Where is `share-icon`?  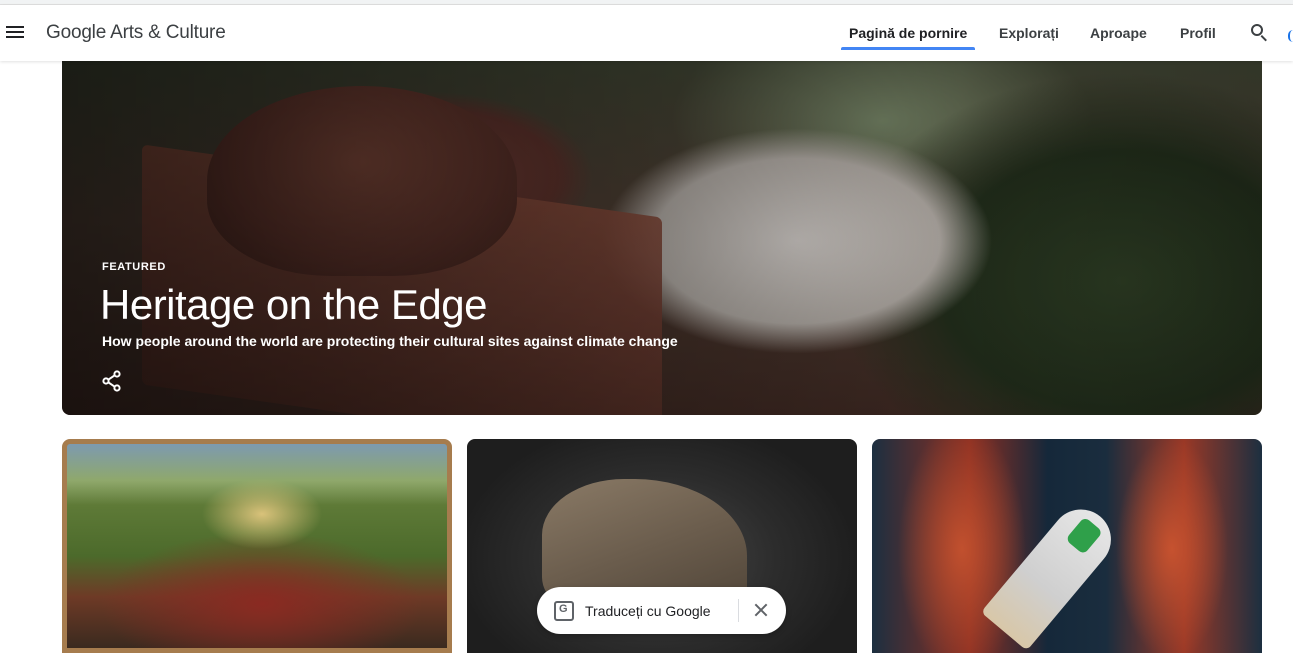
share-icon is located at coordinates (112, 381).